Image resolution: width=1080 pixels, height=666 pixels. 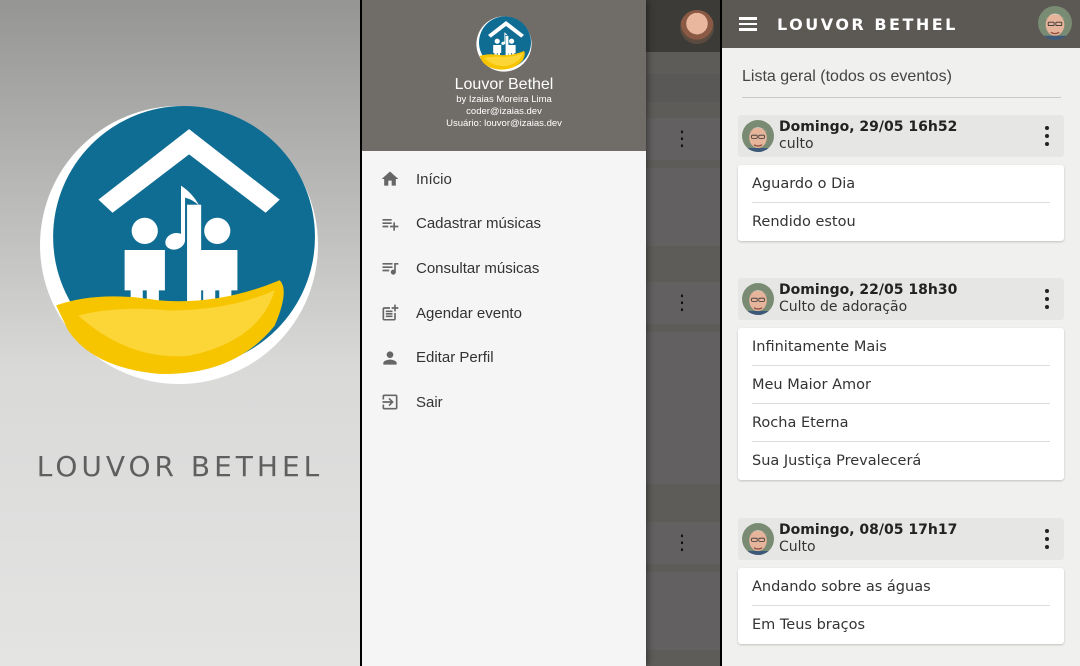 What do you see at coordinates (843, 307) in the screenshot?
I see `event-name: Culto de adoração` at bounding box center [843, 307].